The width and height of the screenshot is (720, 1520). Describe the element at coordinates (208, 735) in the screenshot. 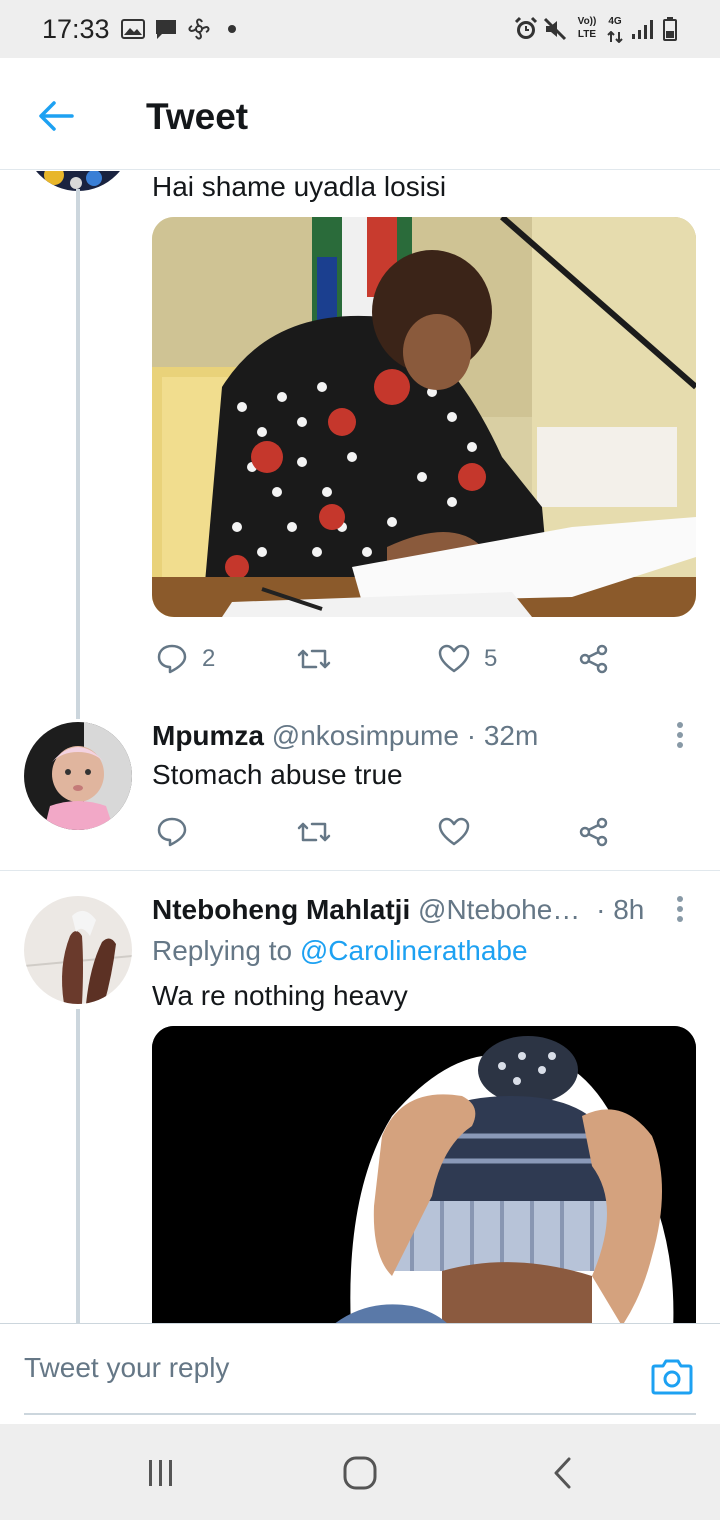

I see `display-name: Mpumza` at that location.